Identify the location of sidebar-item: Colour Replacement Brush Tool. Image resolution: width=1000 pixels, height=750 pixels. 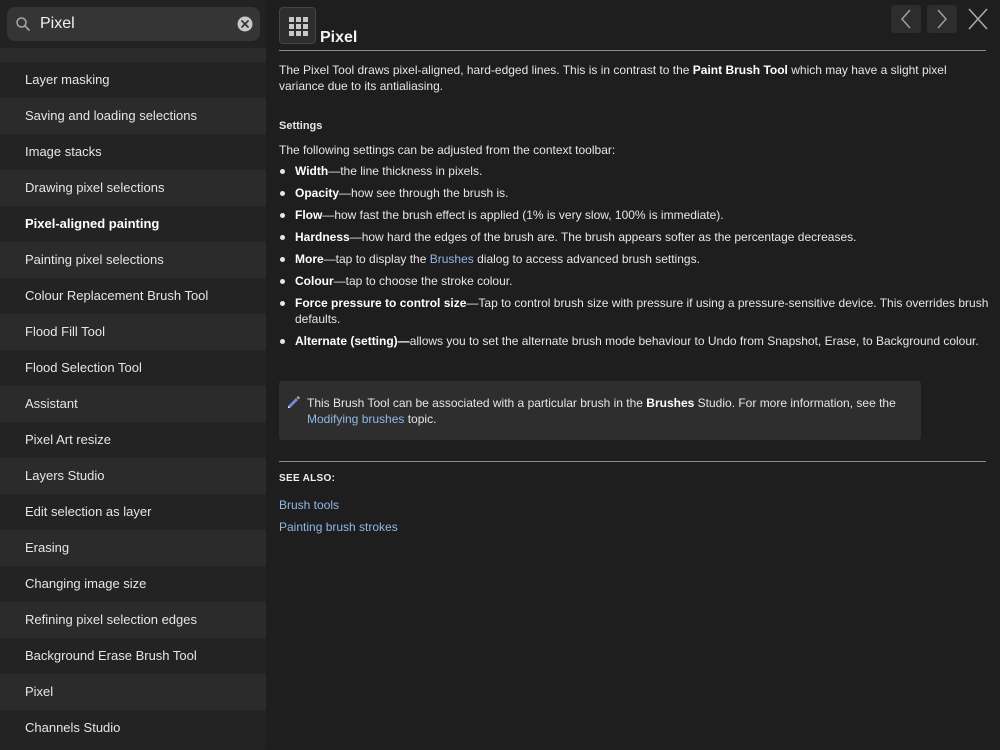
(133, 296).